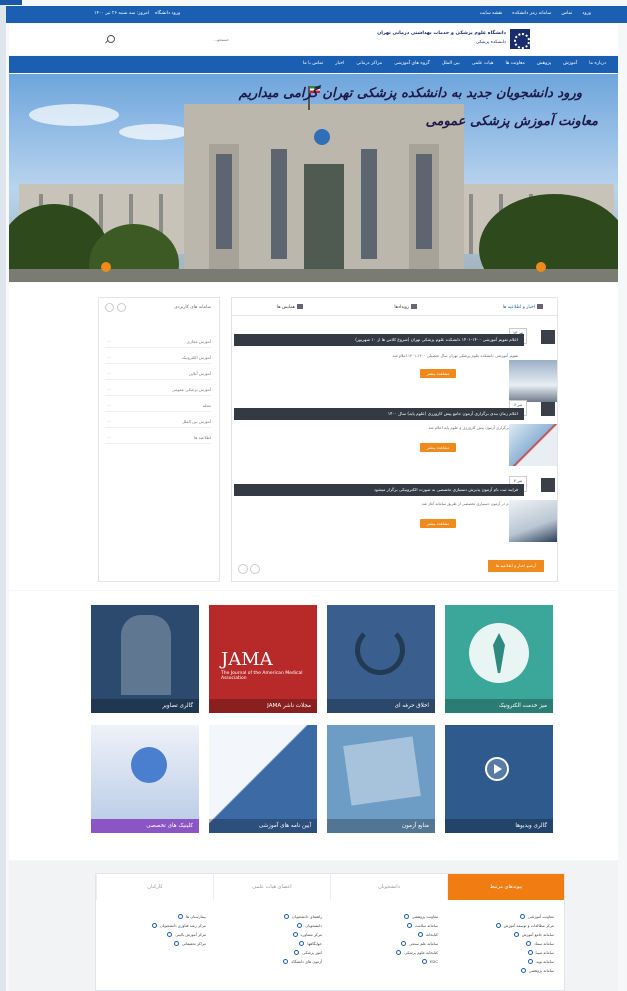 This screenshot has width=627, height=991. What do you see at coordinates (121, 307) in the screenshot?
I see `sidebar-next-icon` at bounding box center [121, 307].